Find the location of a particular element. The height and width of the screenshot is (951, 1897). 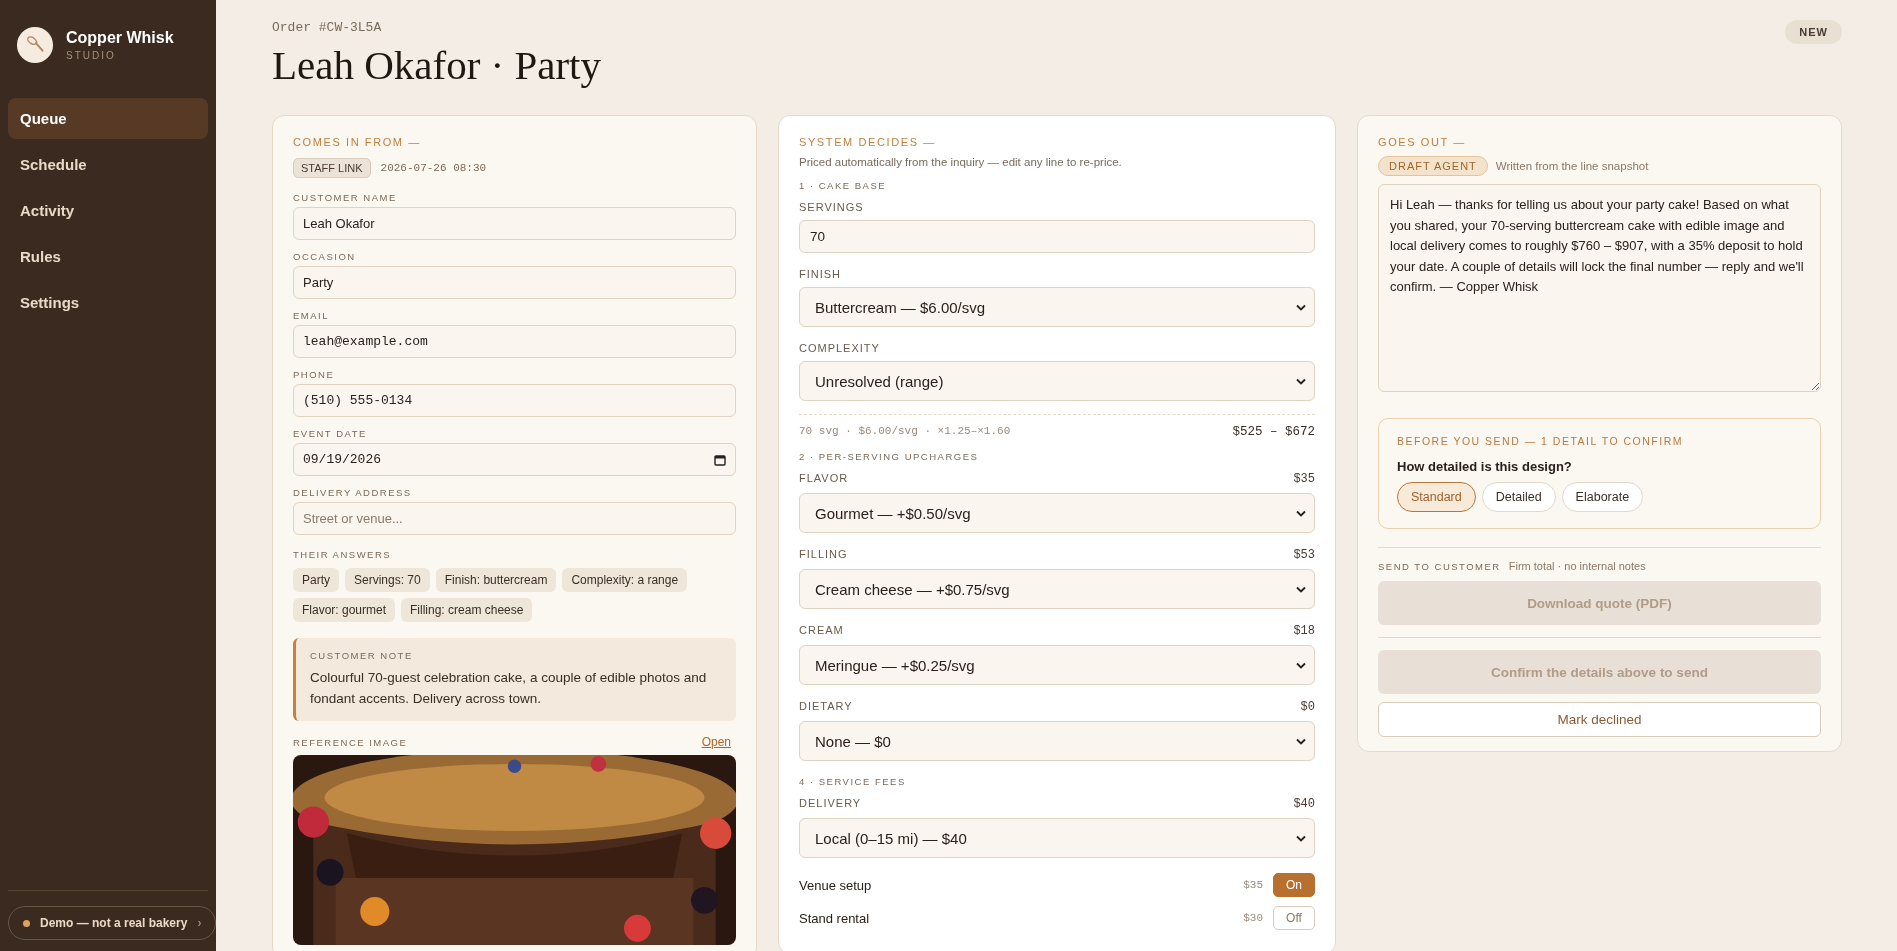

field-label: CREAM is located at coordinates (821, 631).